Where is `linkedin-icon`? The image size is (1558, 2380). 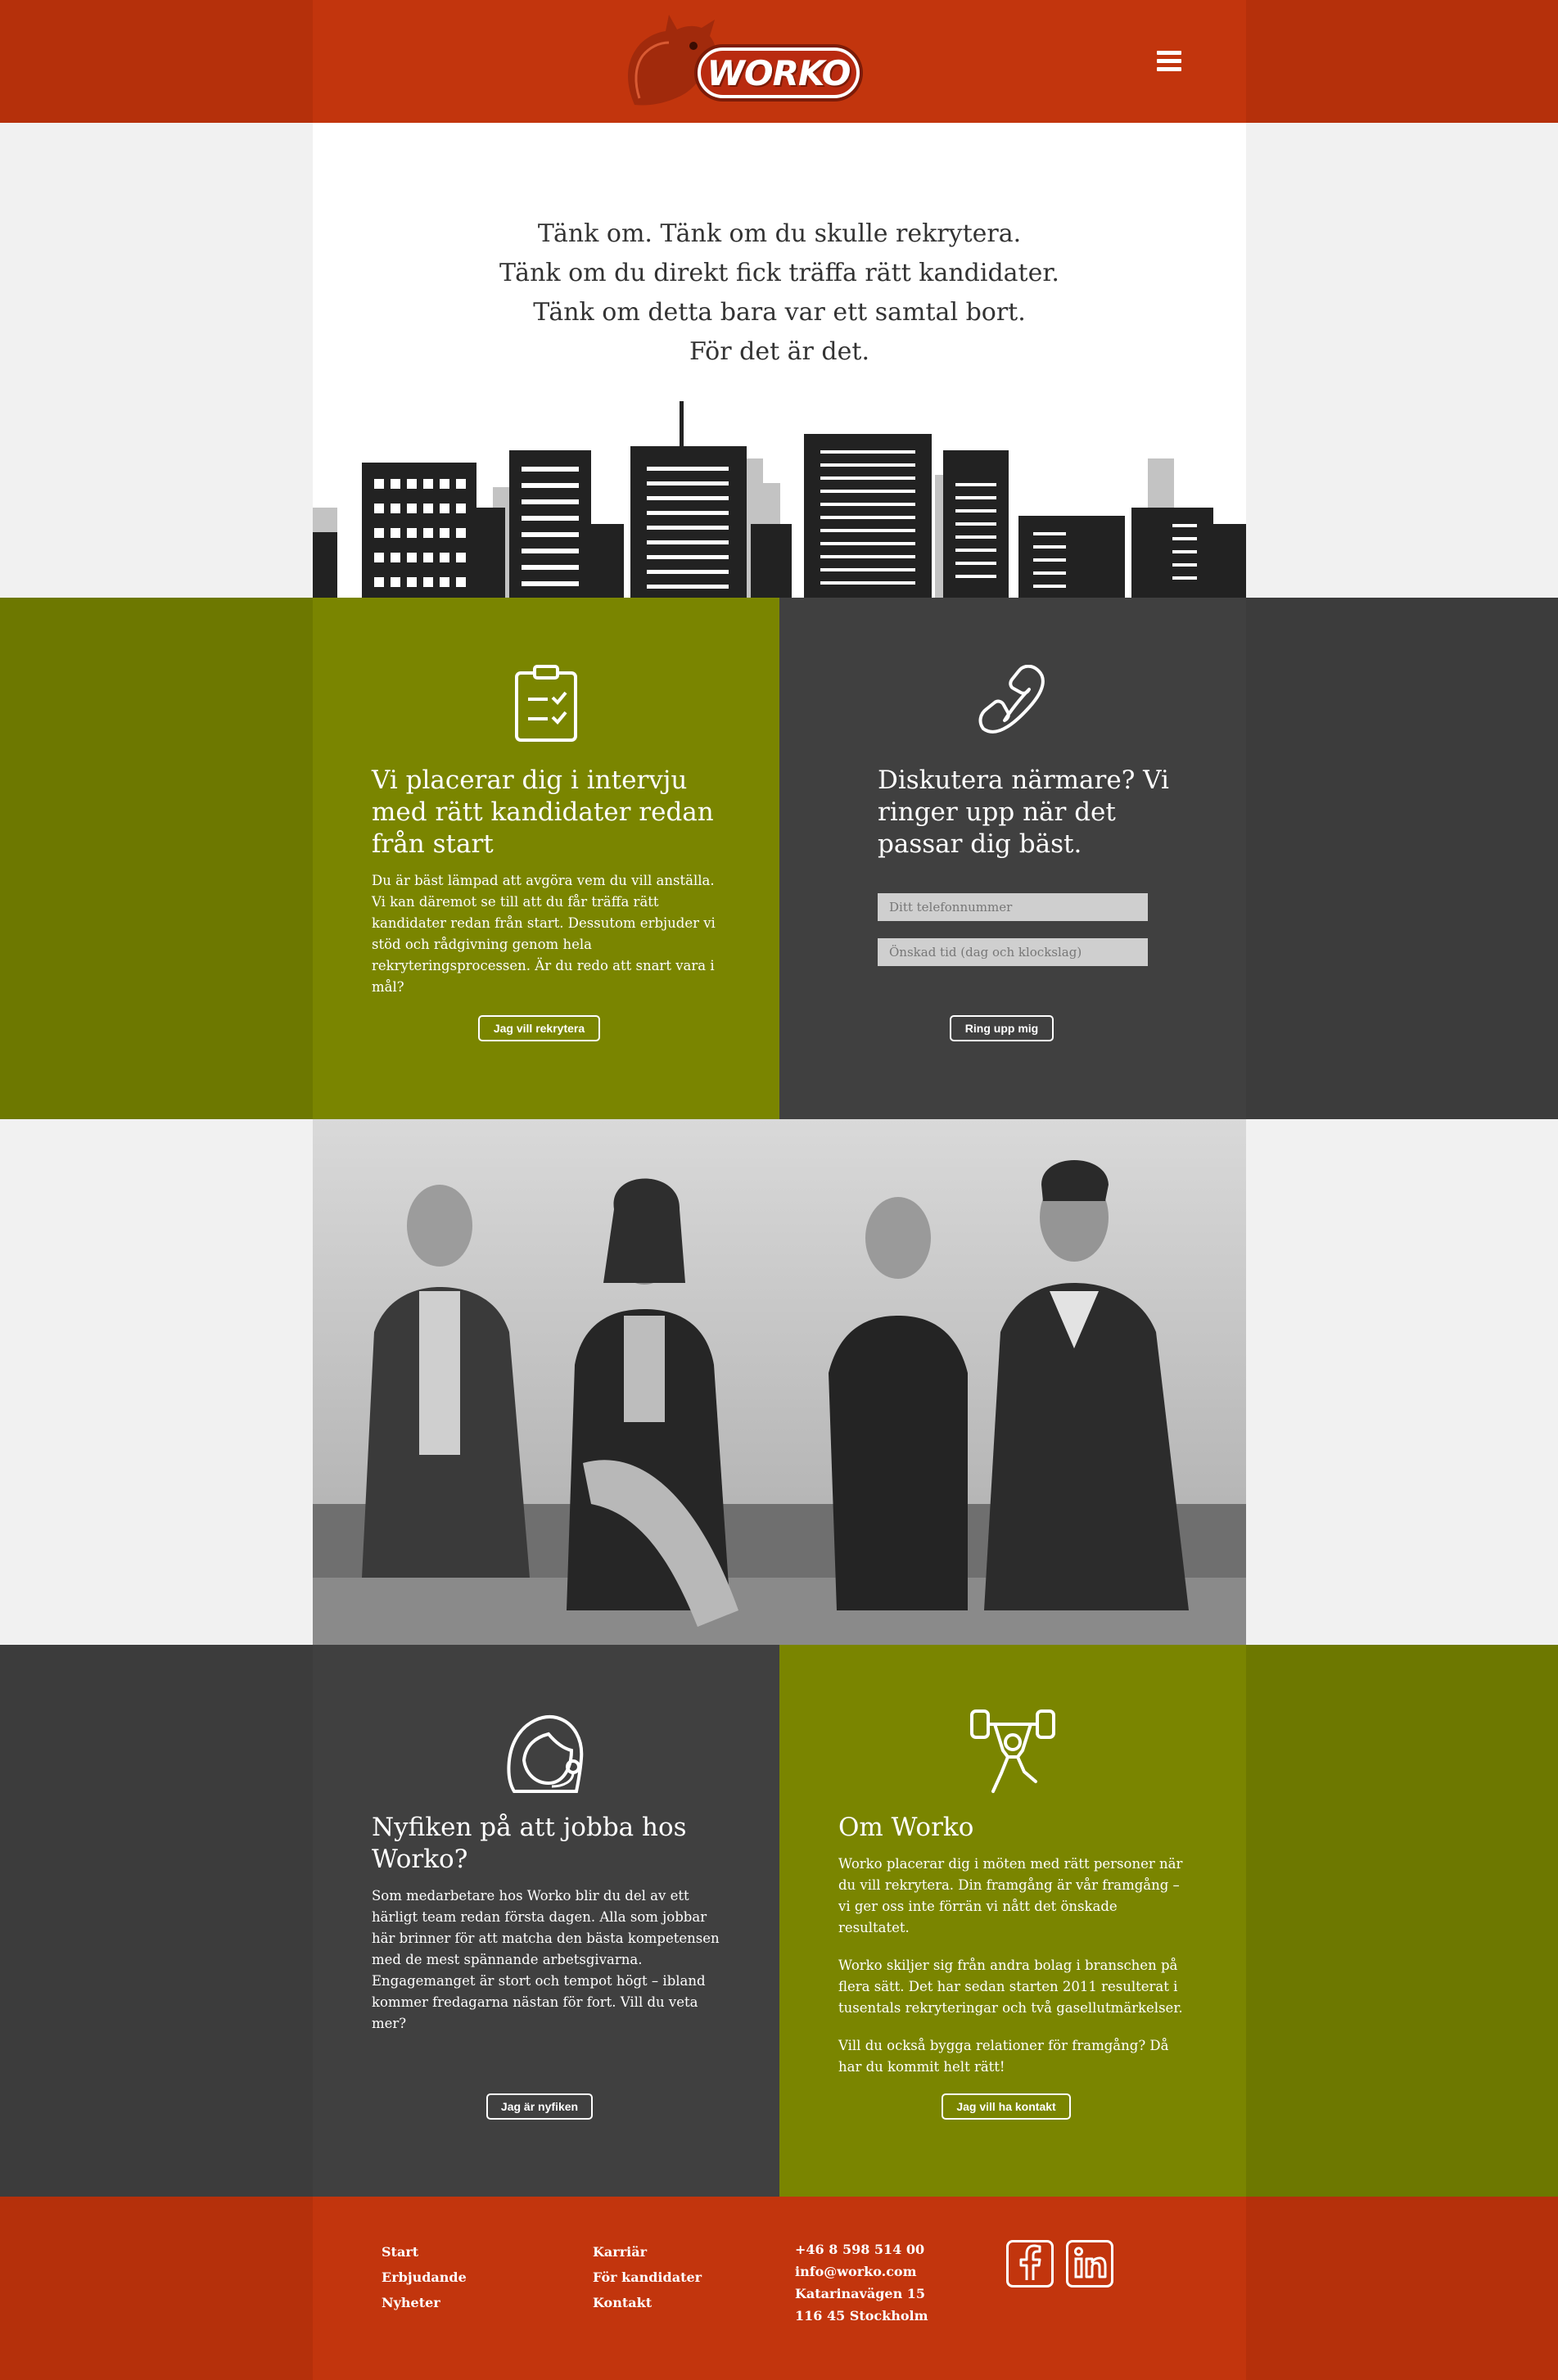 linkedin-icon is located at coordinates (1089, 2263).